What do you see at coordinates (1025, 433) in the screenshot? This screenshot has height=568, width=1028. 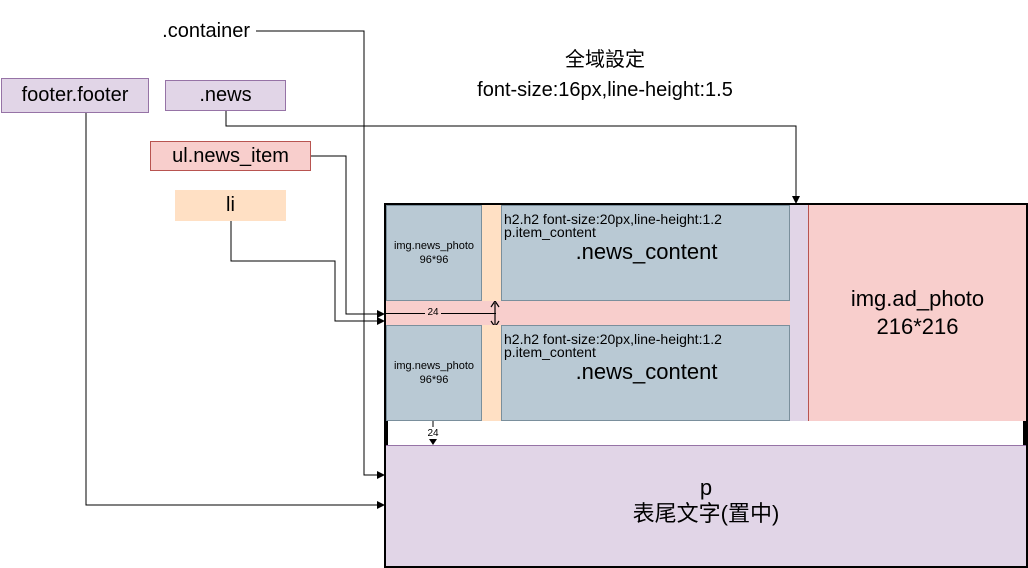 I see `container-side-bar-right` at bounding box center [1025, 433].